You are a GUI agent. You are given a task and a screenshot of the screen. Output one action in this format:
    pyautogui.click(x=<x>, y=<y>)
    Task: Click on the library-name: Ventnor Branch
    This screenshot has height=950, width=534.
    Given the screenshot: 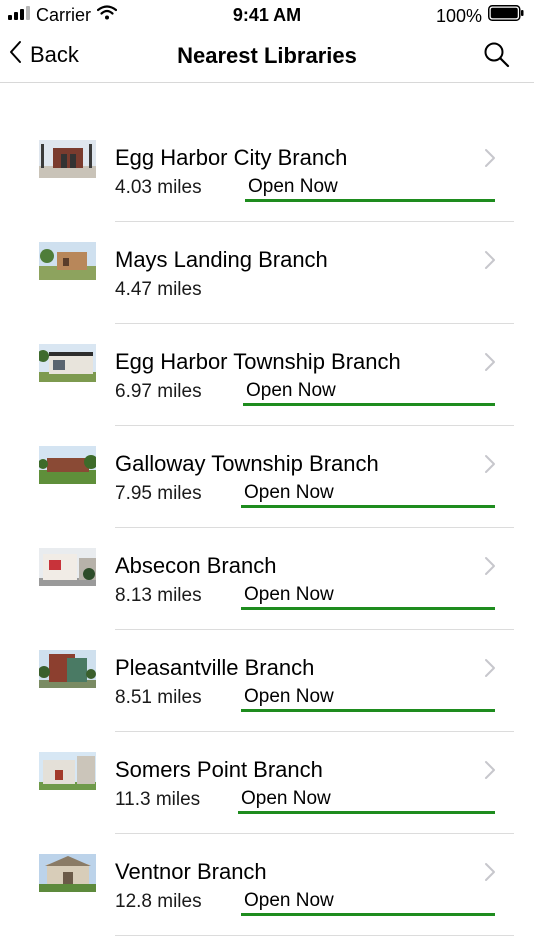 What is the action you would take?
    pyautogui.click(x=191, y=871)
    